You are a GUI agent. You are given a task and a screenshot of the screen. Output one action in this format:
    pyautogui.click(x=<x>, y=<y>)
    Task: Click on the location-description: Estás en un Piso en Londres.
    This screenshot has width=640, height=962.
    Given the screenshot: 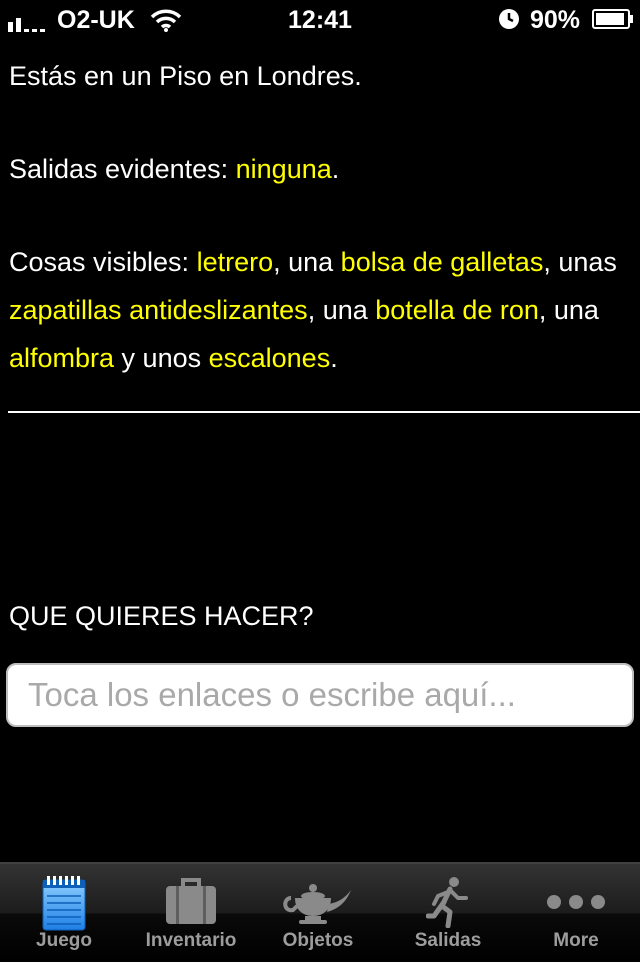 What is the action you would take?
    pyautogui.click(x=185, y=76)
    